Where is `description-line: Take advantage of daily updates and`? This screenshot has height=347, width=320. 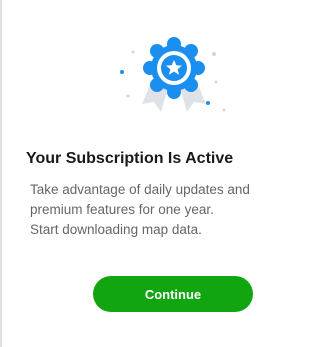
description-line: Take advantage of daily updates and is located at coordinates (140, 189).